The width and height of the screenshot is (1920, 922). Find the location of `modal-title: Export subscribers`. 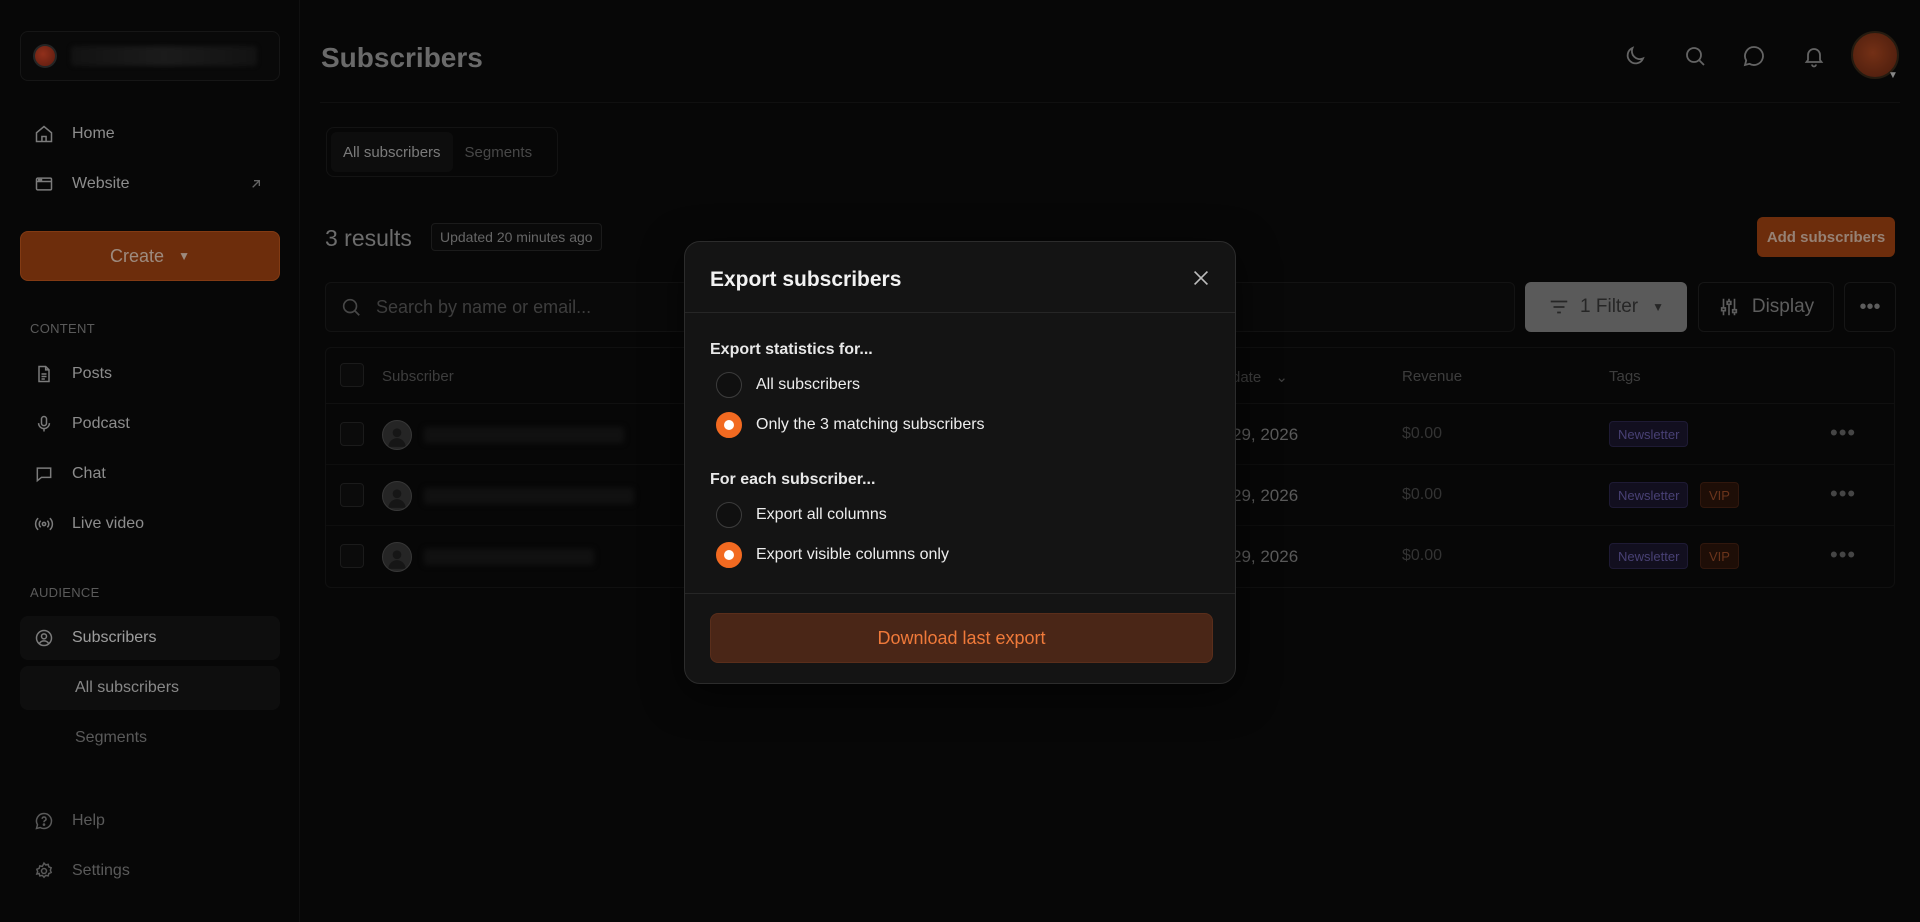

modal-title: Export subscribers is located at coordinates (806, 279).